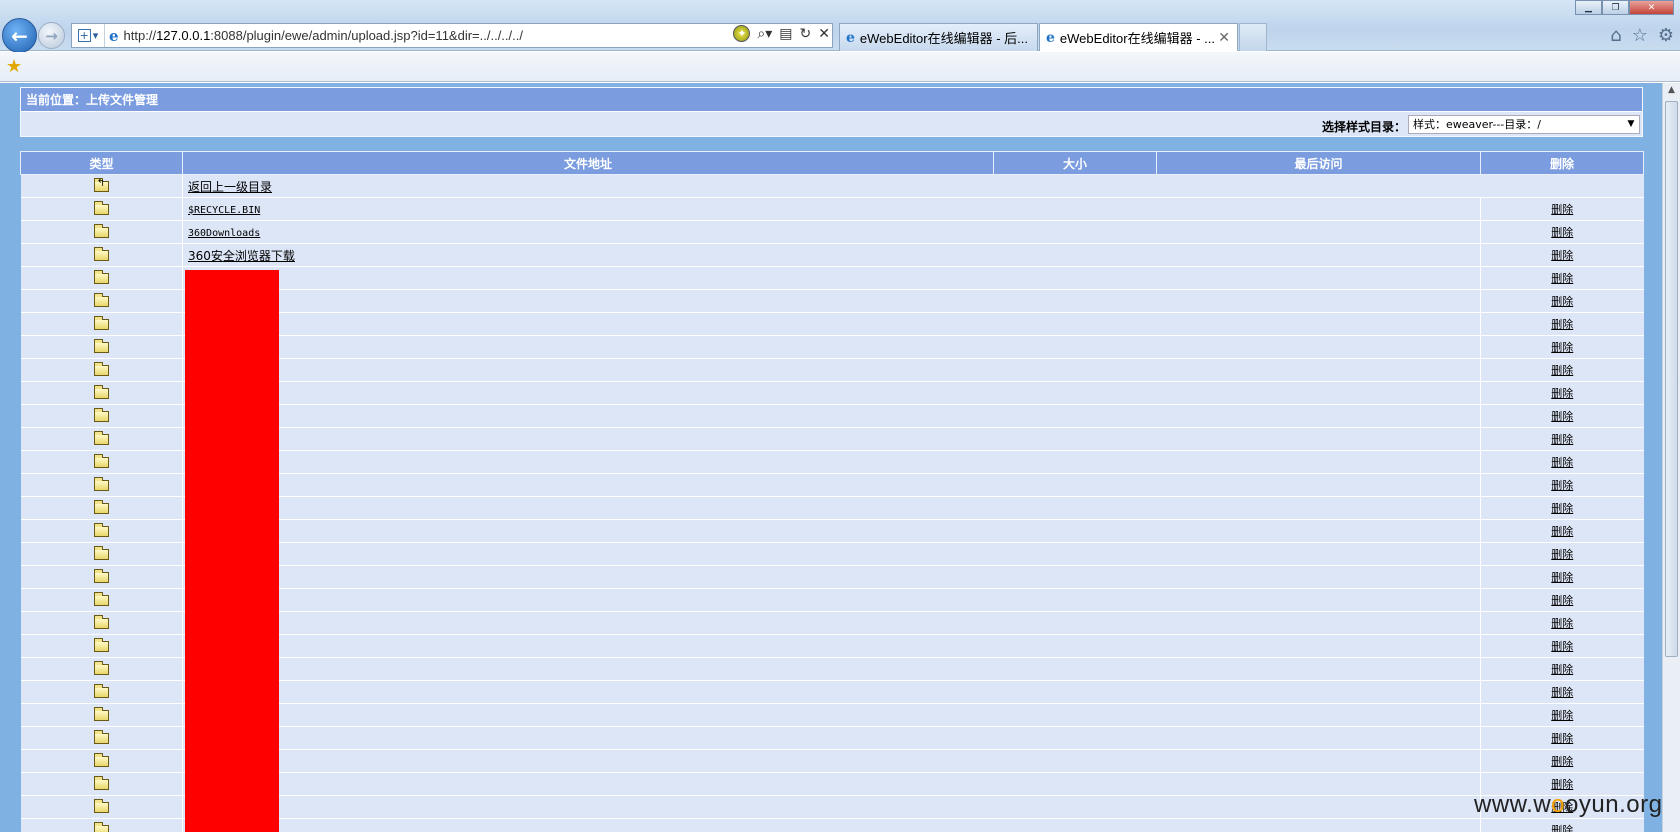 The width and height of the screenshot is (1680, 832). I want to click on window-controls: ▁ ❐ ✕, so click(1624, 7).